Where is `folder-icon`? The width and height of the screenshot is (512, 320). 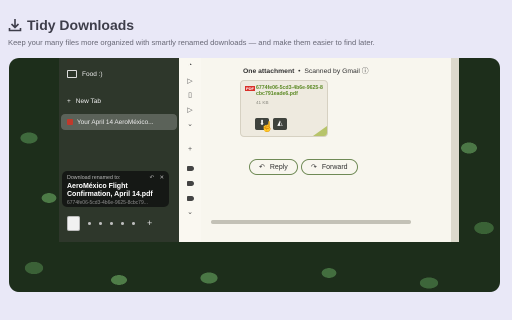 folder-icon is located at coordinates (72, 74).